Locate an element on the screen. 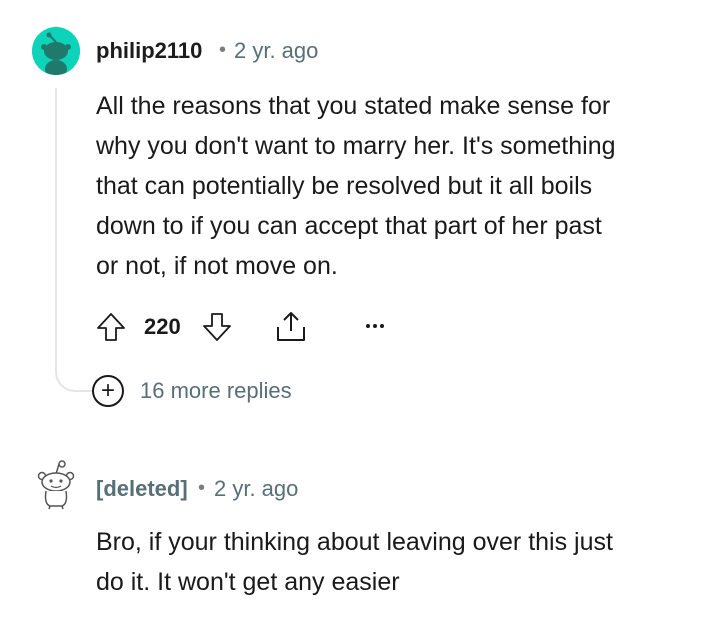  snoo-outline-icon is located at coordinates (56, 485).